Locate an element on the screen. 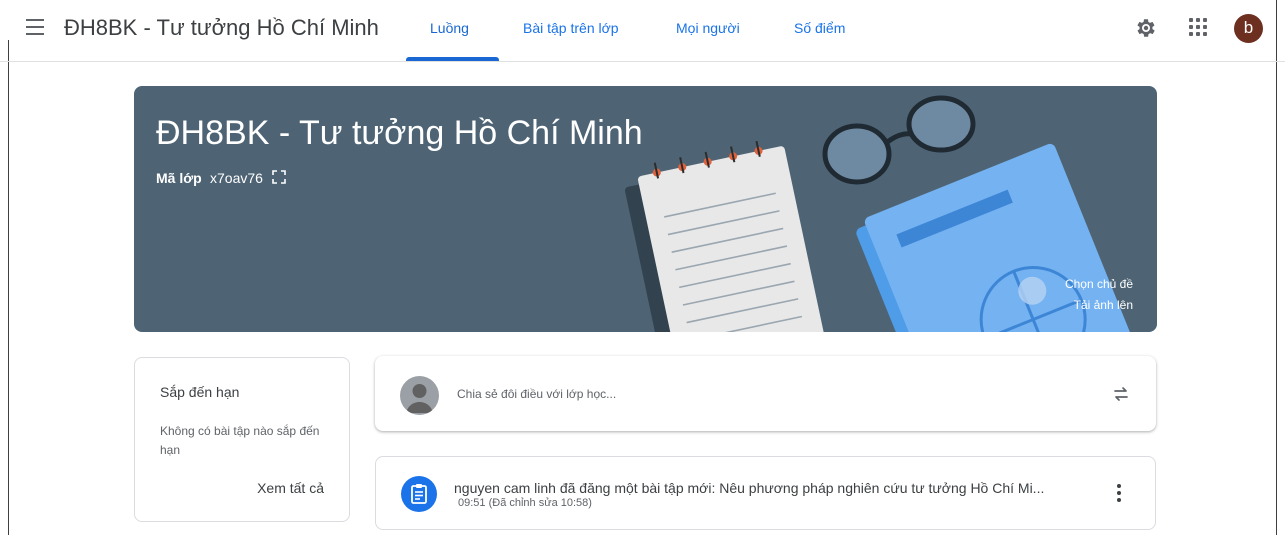 This screenshot has width=1285, height=535. window-border-right is located at coordinates (1276, 267).